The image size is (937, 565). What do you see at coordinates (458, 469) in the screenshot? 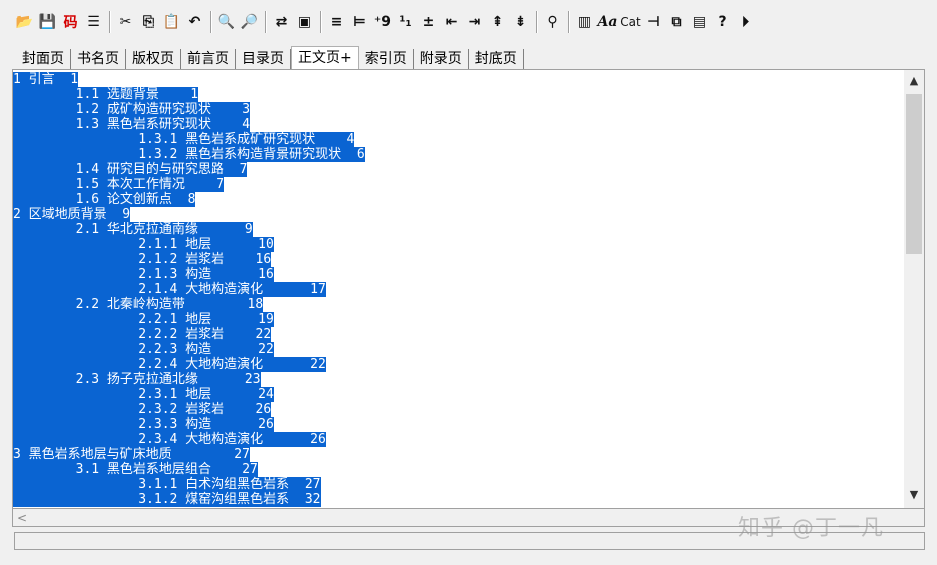
I see `toc-line: 3.1 黑色岩系地层组合 27` at bounding box center [458, 469].